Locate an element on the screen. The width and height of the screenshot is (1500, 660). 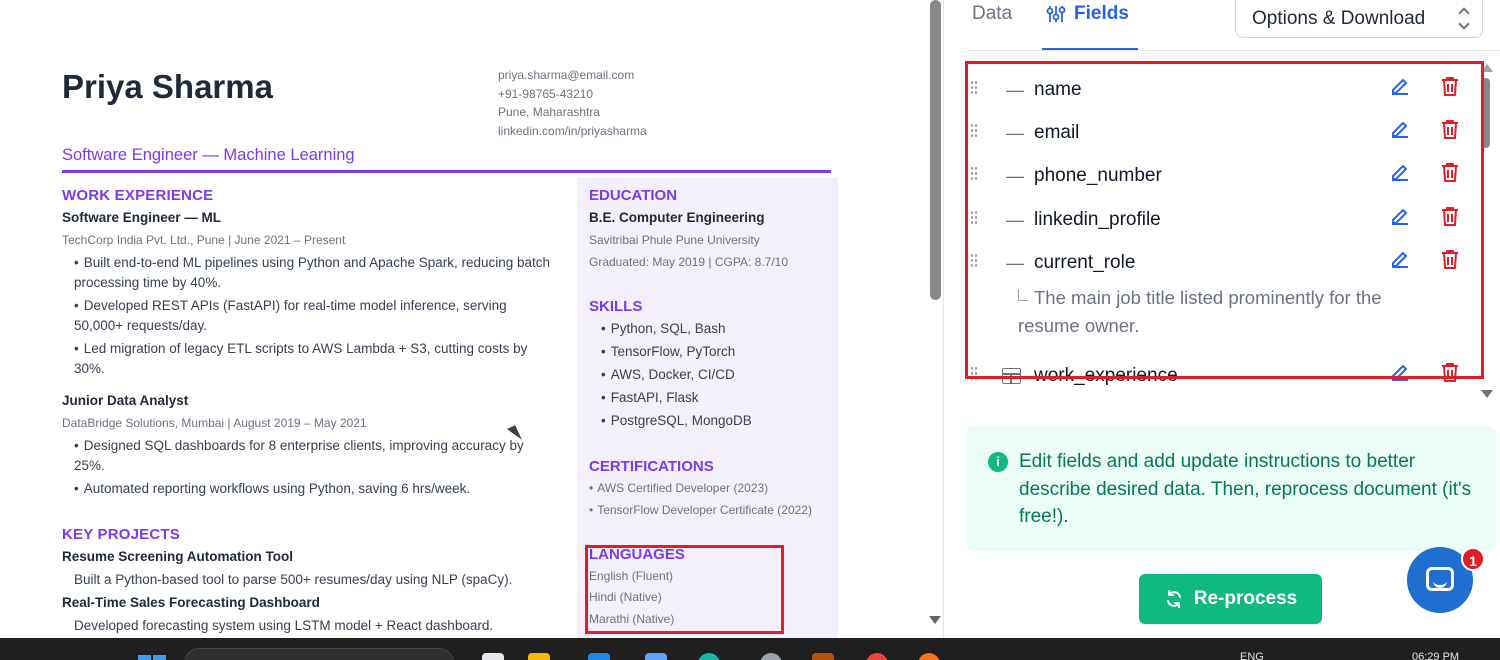
project-title: Resume Screening Automation Tool is located at coordinates (178, 556).